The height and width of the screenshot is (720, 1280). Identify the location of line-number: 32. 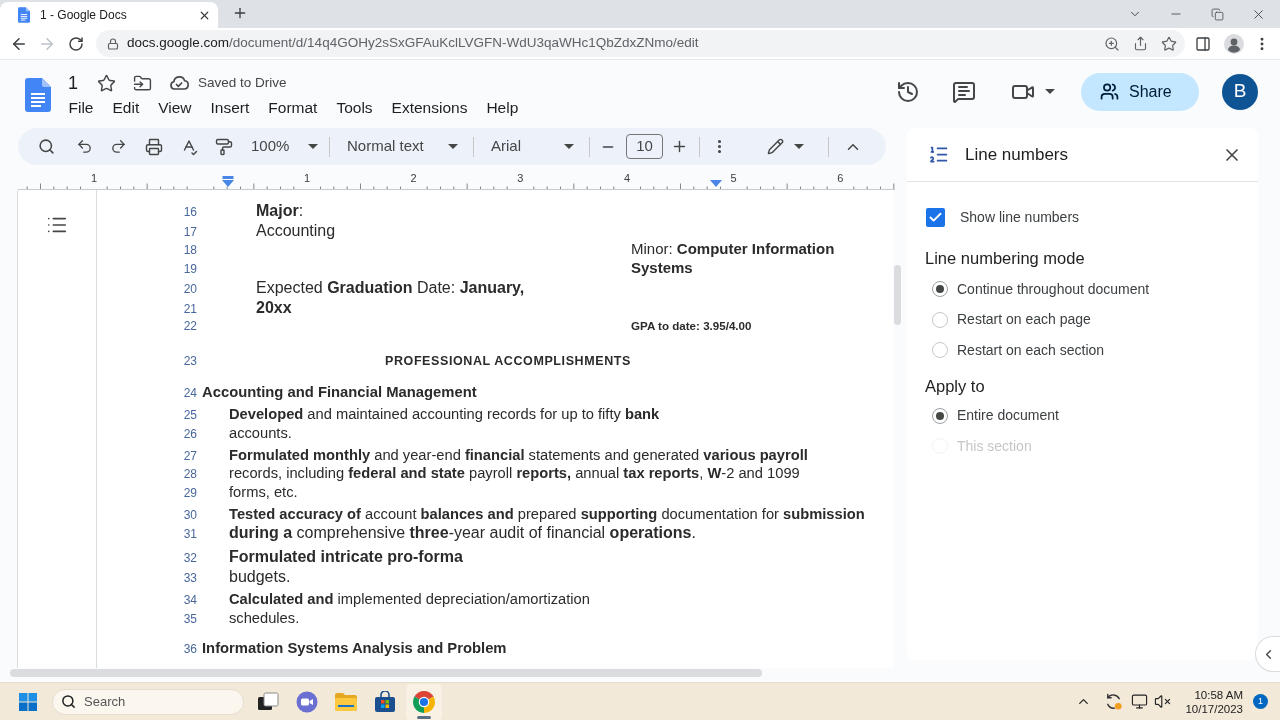
(189, 558).